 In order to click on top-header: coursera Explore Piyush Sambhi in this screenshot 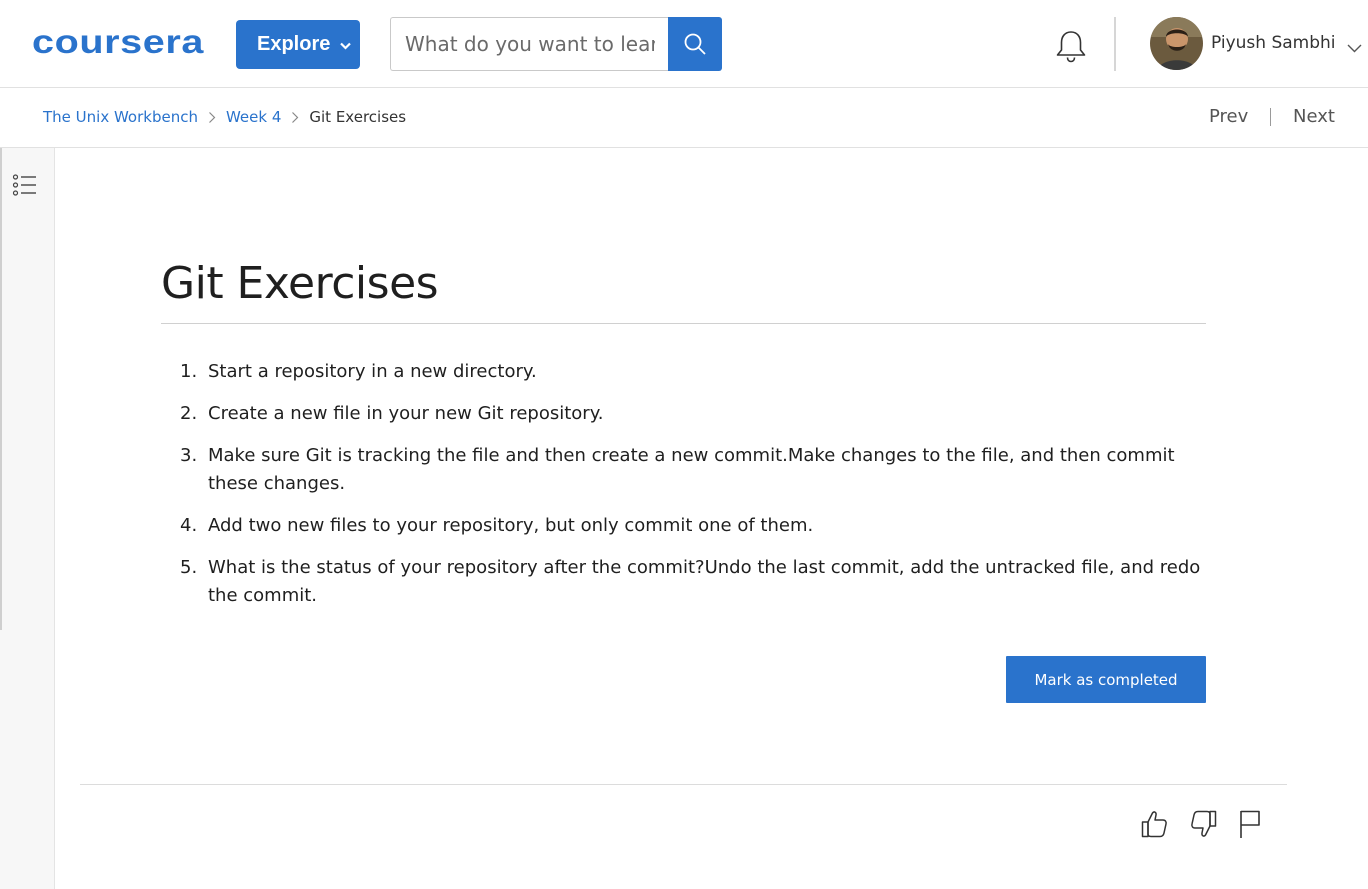, I will do `click(684, 44)`.